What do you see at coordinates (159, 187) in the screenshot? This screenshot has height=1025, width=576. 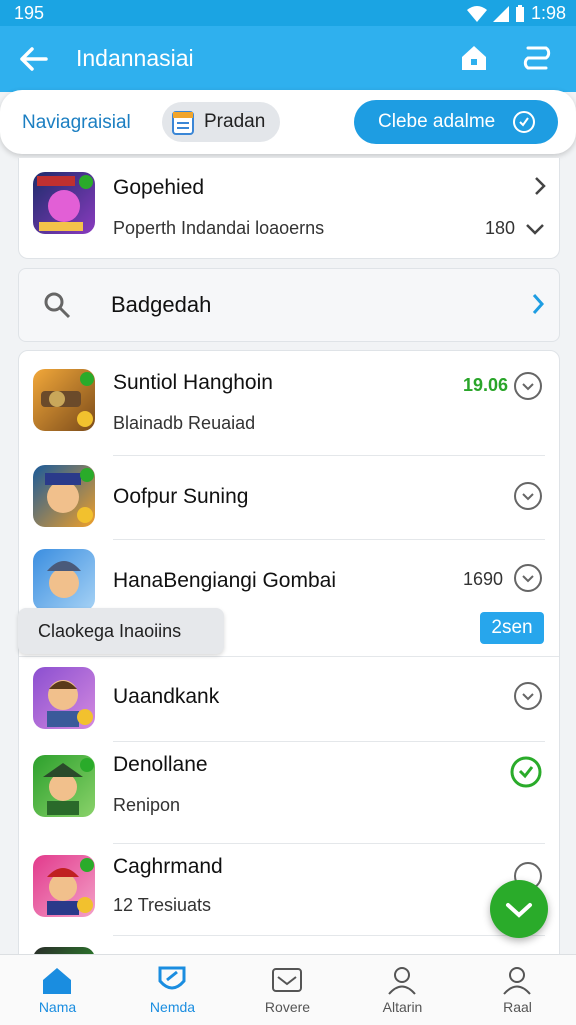 I see `game-title: Gopehied` at bounding box center [159, 187].